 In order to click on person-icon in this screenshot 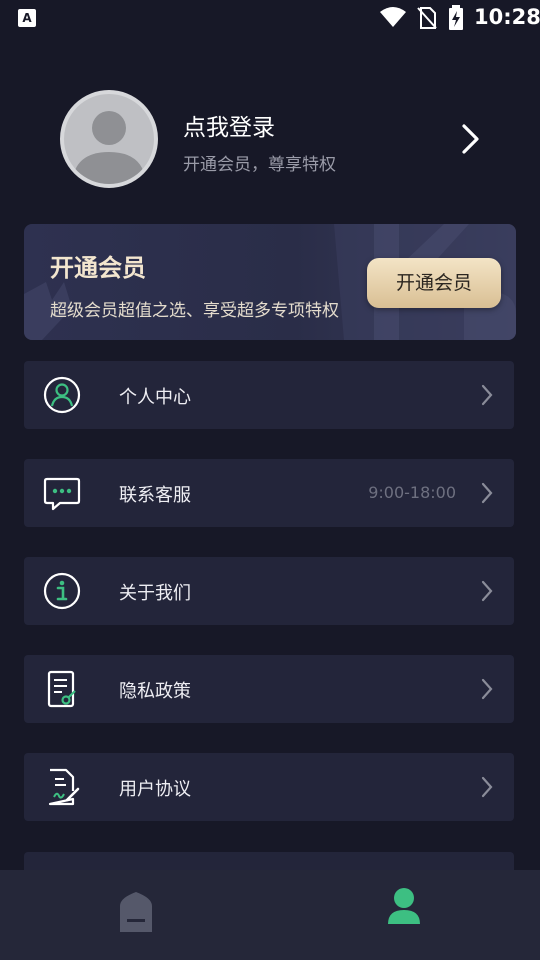, I will do `click(404, 906)`.